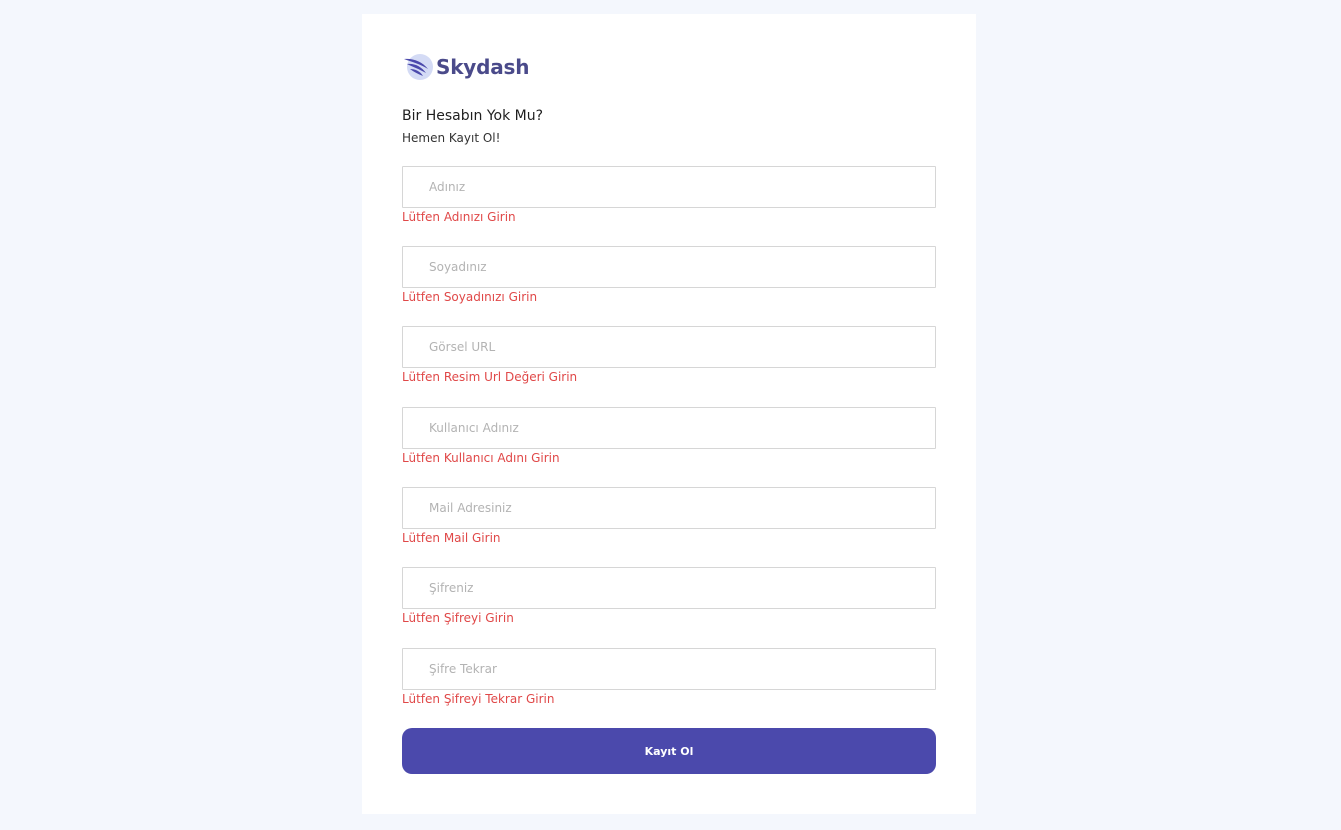 This screenshot has height=830, width=1341. What do you see at coordinates (669, 187) in the screenshot?
I see `first-name-input` at bounding box center [669, 187].